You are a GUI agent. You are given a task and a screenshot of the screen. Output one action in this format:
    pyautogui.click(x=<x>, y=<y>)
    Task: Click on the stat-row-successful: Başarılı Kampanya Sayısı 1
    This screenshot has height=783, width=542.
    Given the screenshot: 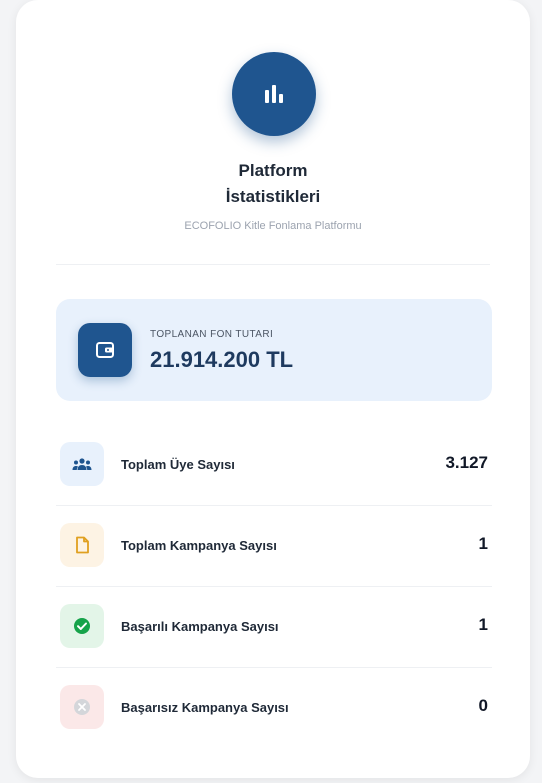 What is the action you would take?
    pyautogui.click(x=274, y=627)
    